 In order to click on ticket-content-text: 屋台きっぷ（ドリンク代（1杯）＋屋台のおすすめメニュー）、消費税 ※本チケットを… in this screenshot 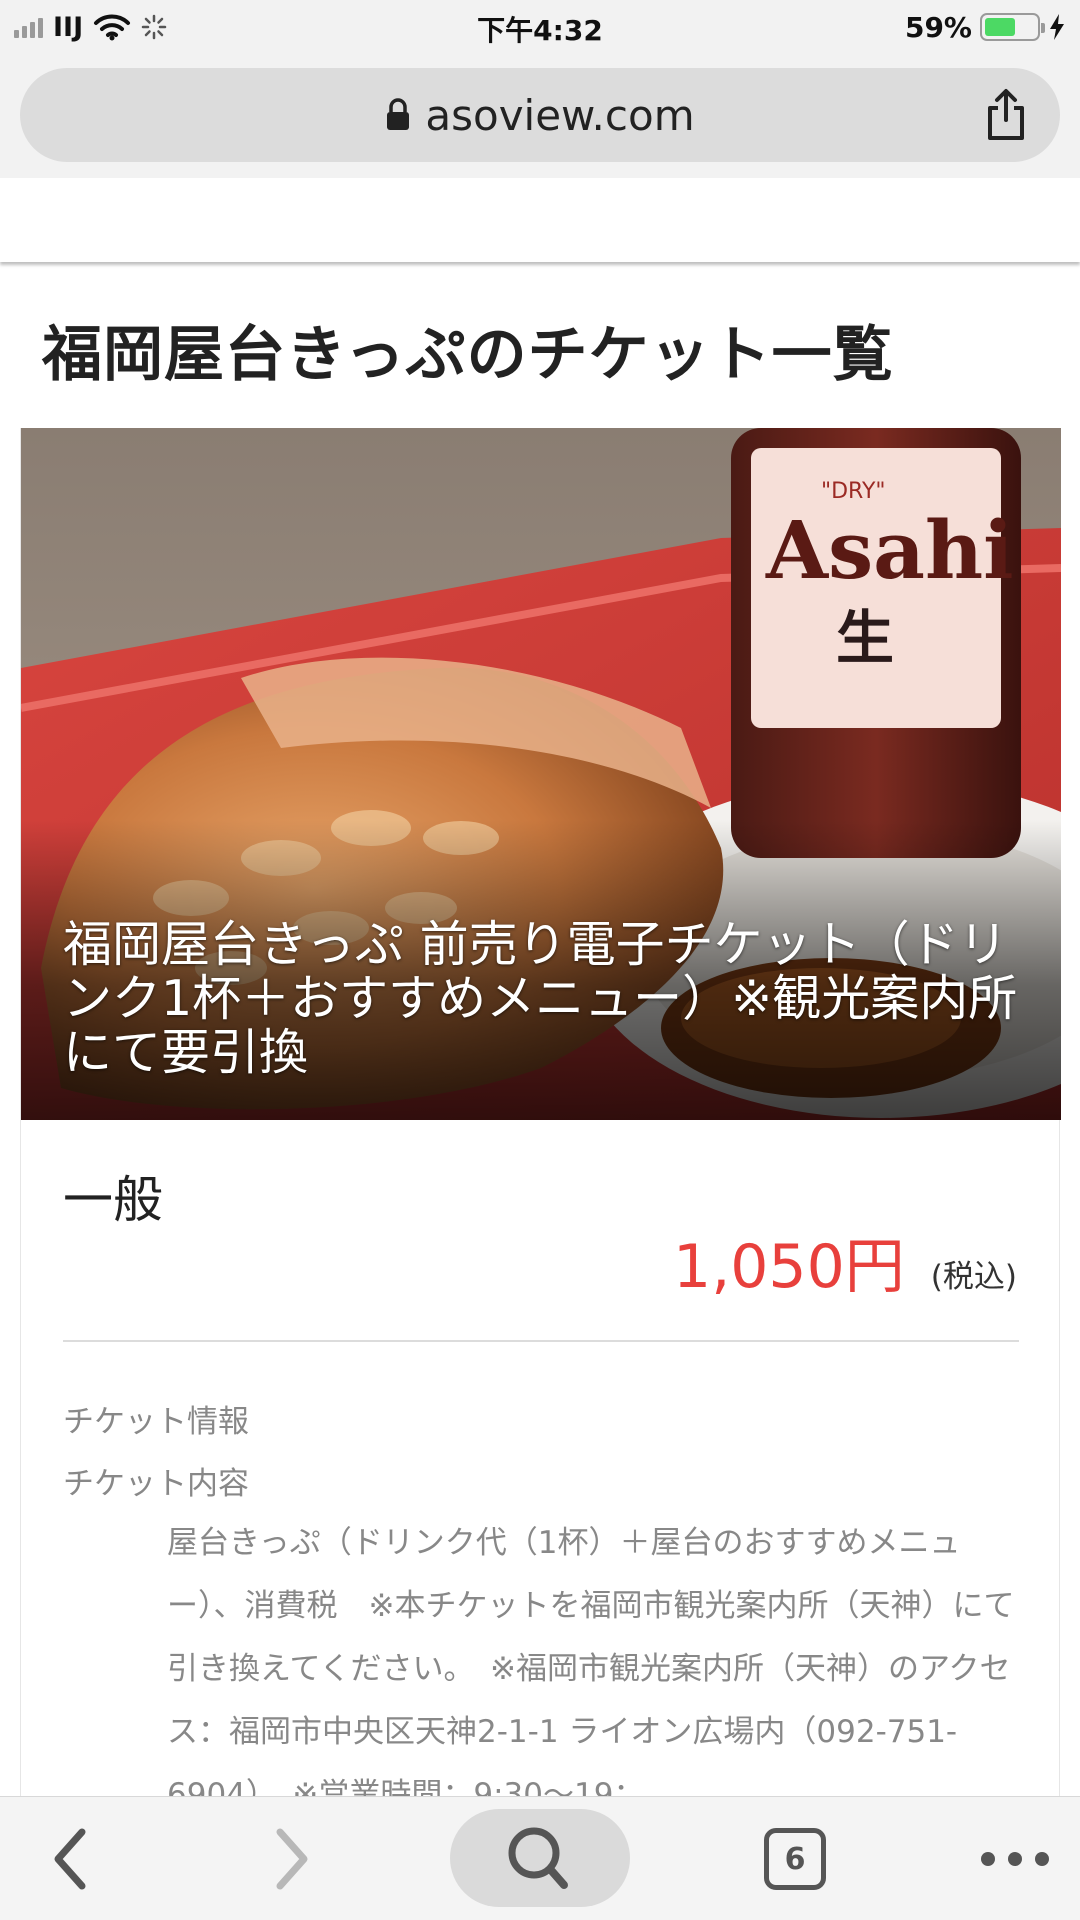, I will do `click(591, 1669)`.